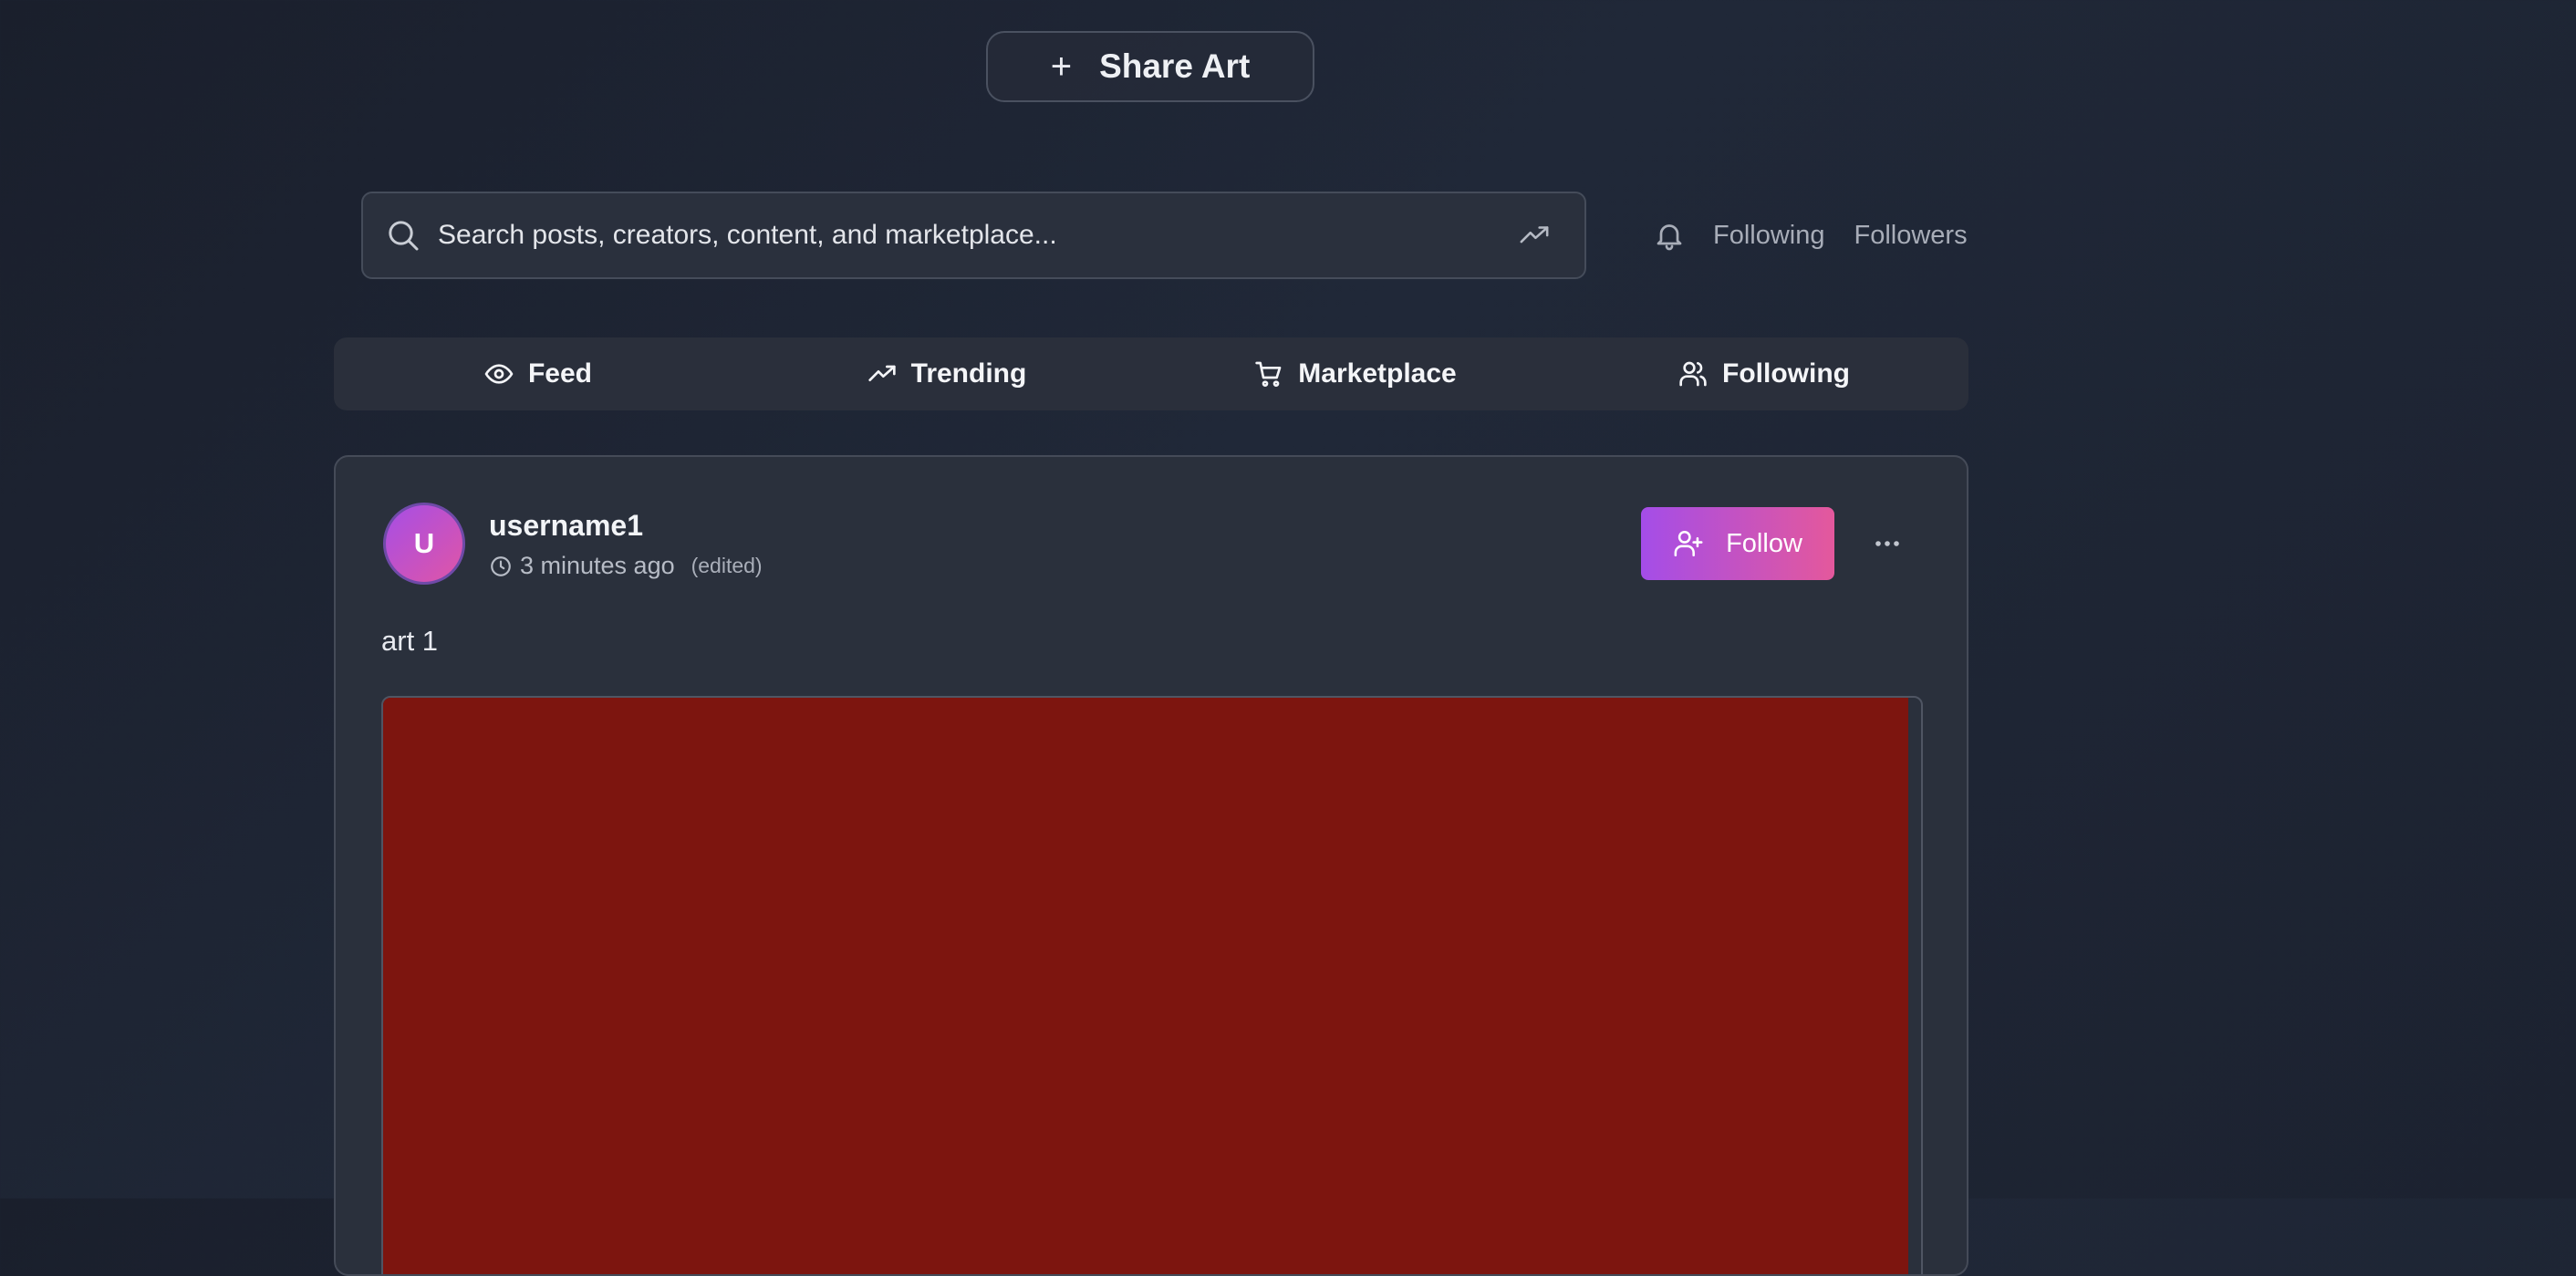  I want to click on search-bar, so click(974, 235).